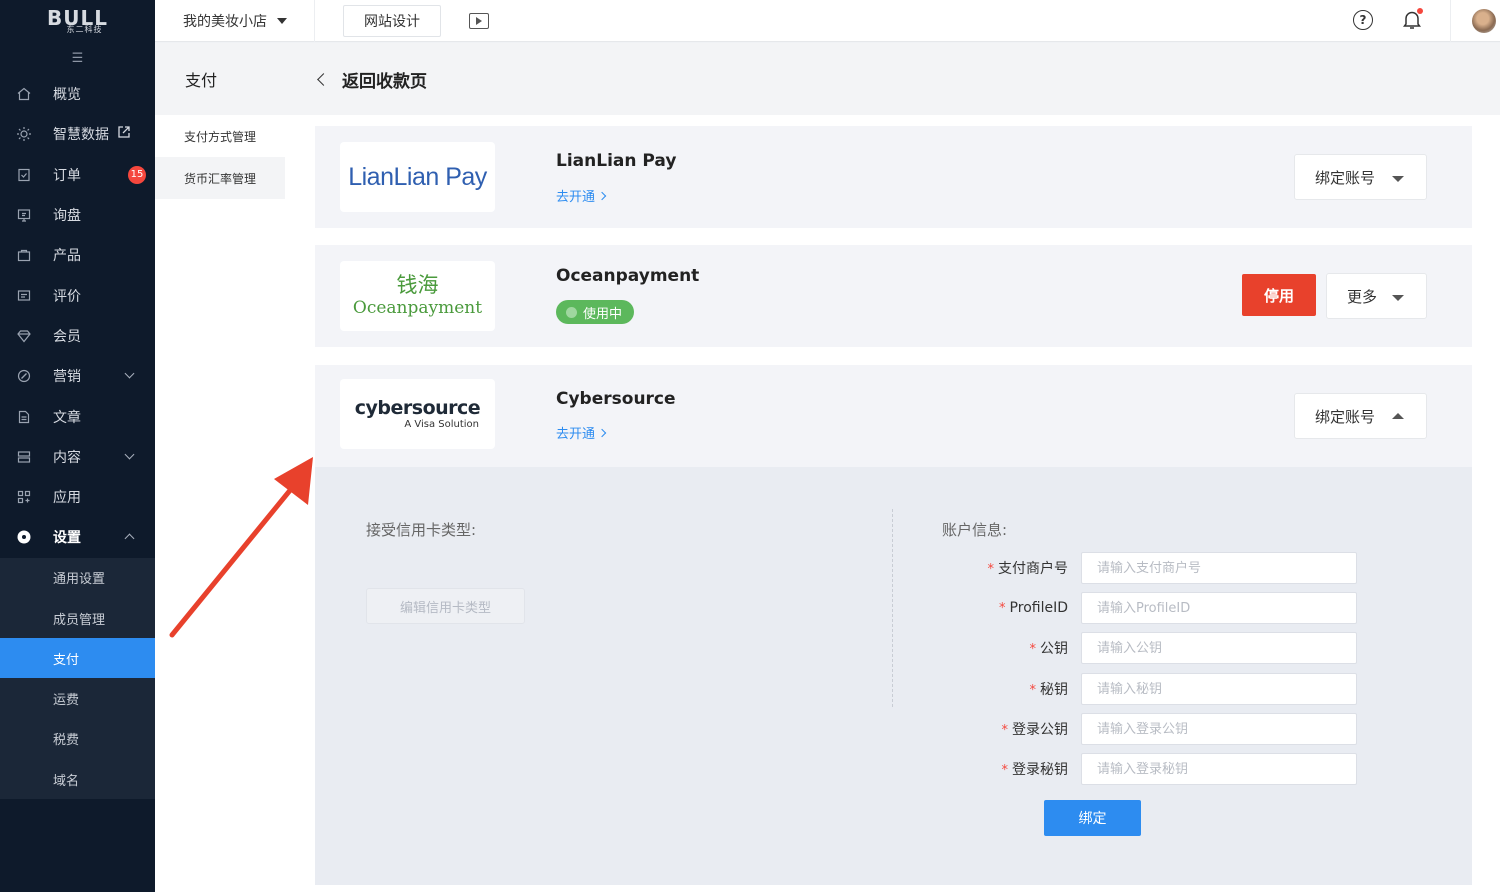 This screenshot has height=892, width=1500. Describe the element at coordinates (1219, 568) in the screenshot. I see `merchant-id-input` at that location.